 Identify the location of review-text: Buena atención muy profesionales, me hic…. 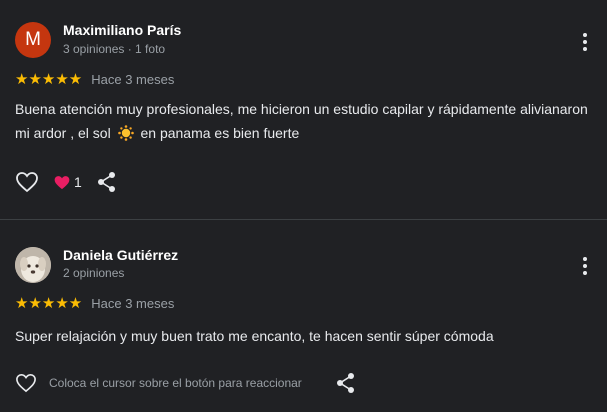
(305, 121).